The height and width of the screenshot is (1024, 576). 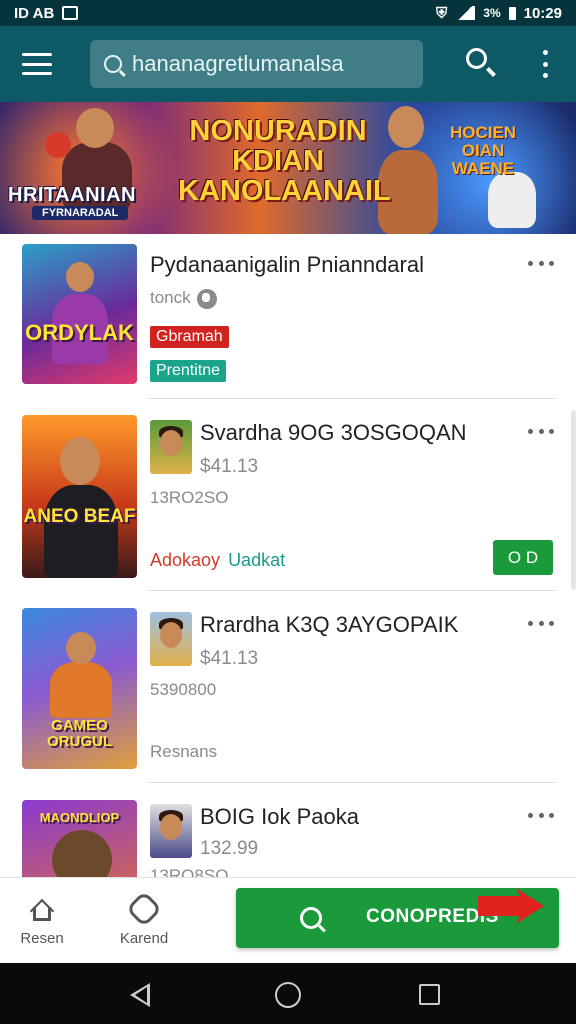 I want to click on install-button: O D, so click(x=523, y=557).